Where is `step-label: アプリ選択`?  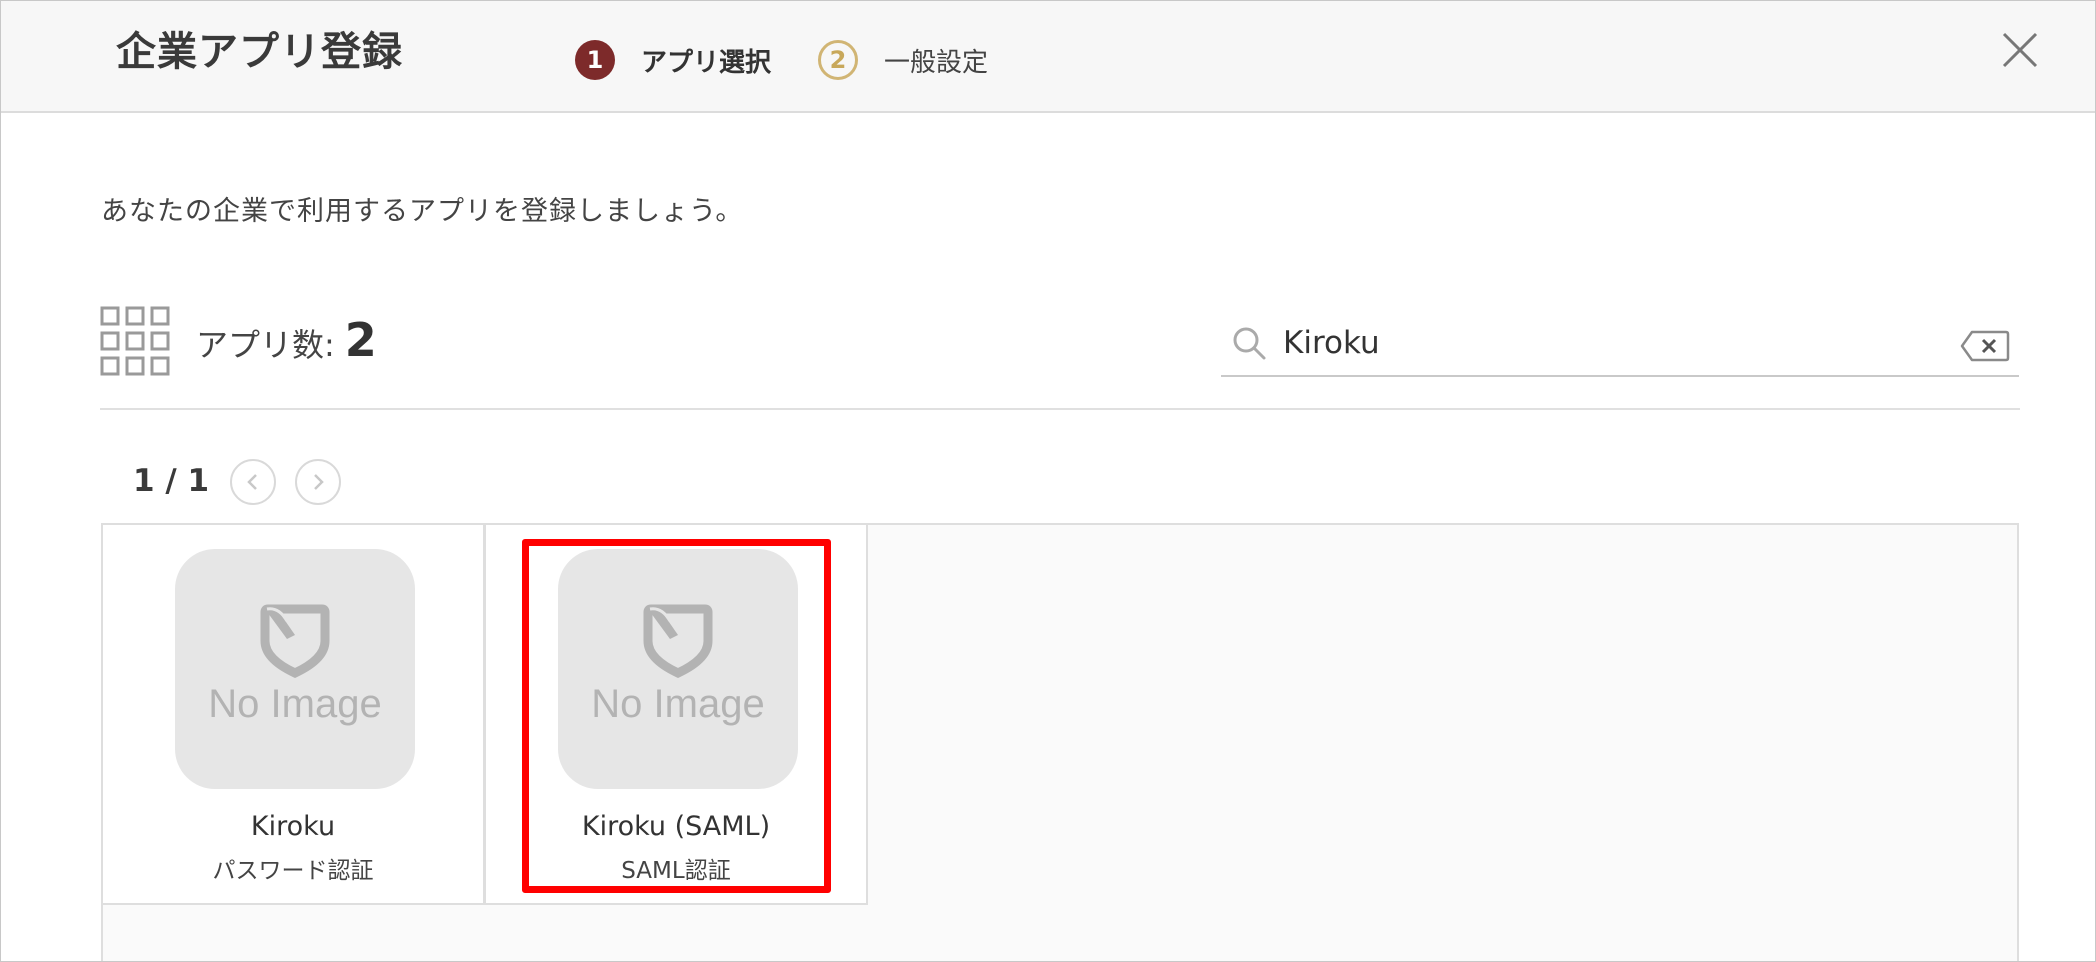 step-label: アプリ選択 is located at coordinates (706, 62).